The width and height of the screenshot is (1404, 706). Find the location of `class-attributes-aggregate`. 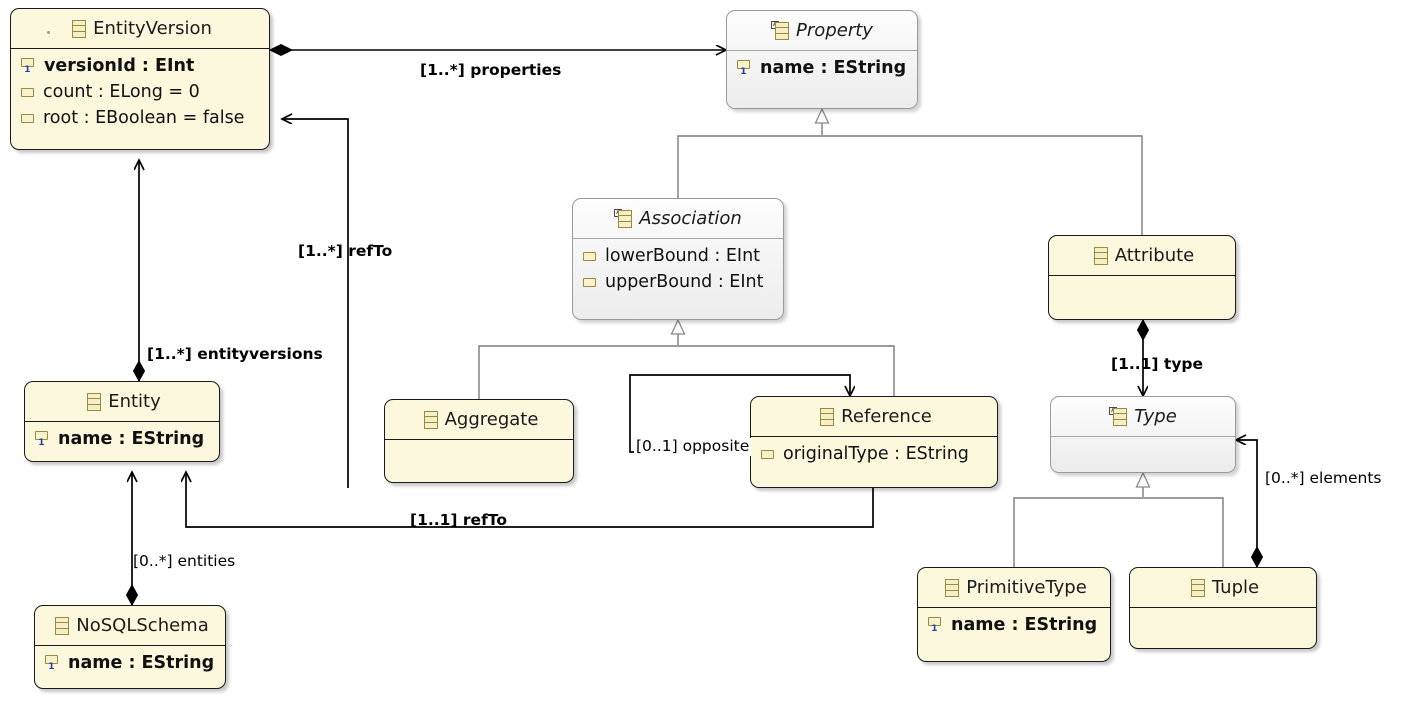

class-attributes-aggregate is located at coordinates (479, 461).